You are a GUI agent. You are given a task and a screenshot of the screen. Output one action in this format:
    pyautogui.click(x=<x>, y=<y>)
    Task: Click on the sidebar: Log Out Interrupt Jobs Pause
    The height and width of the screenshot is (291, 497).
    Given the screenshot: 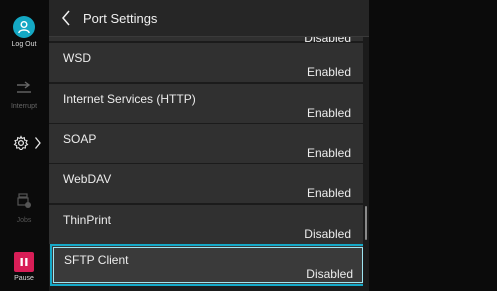 What is the action you would take?
    pyautogui.click(x=24, y=145)
    